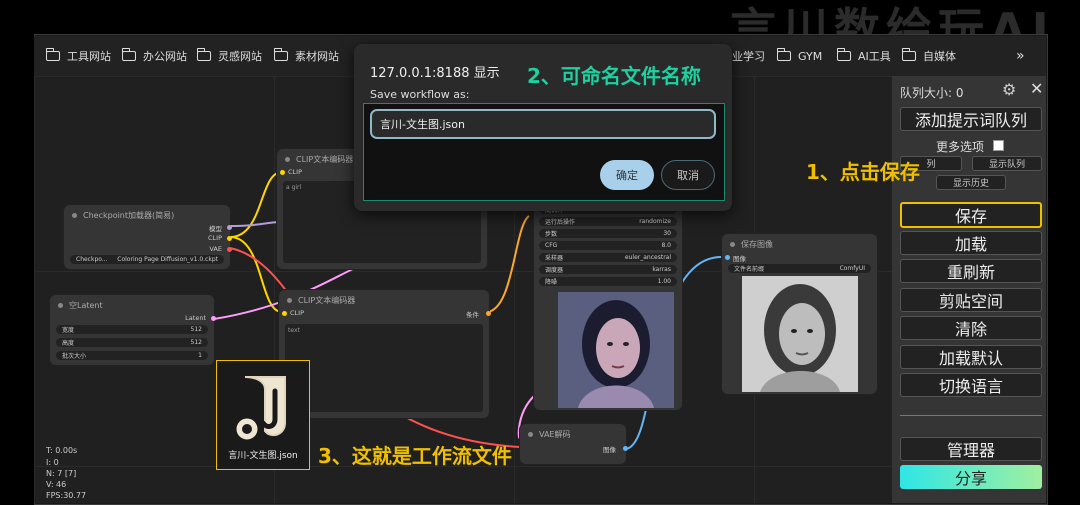 The width and height of the screenshot is (1080, 505). Describe the element at coordinates (132, 355) in the screenshot. I see `batch-size-stepper: 批次大小 1` at that location.